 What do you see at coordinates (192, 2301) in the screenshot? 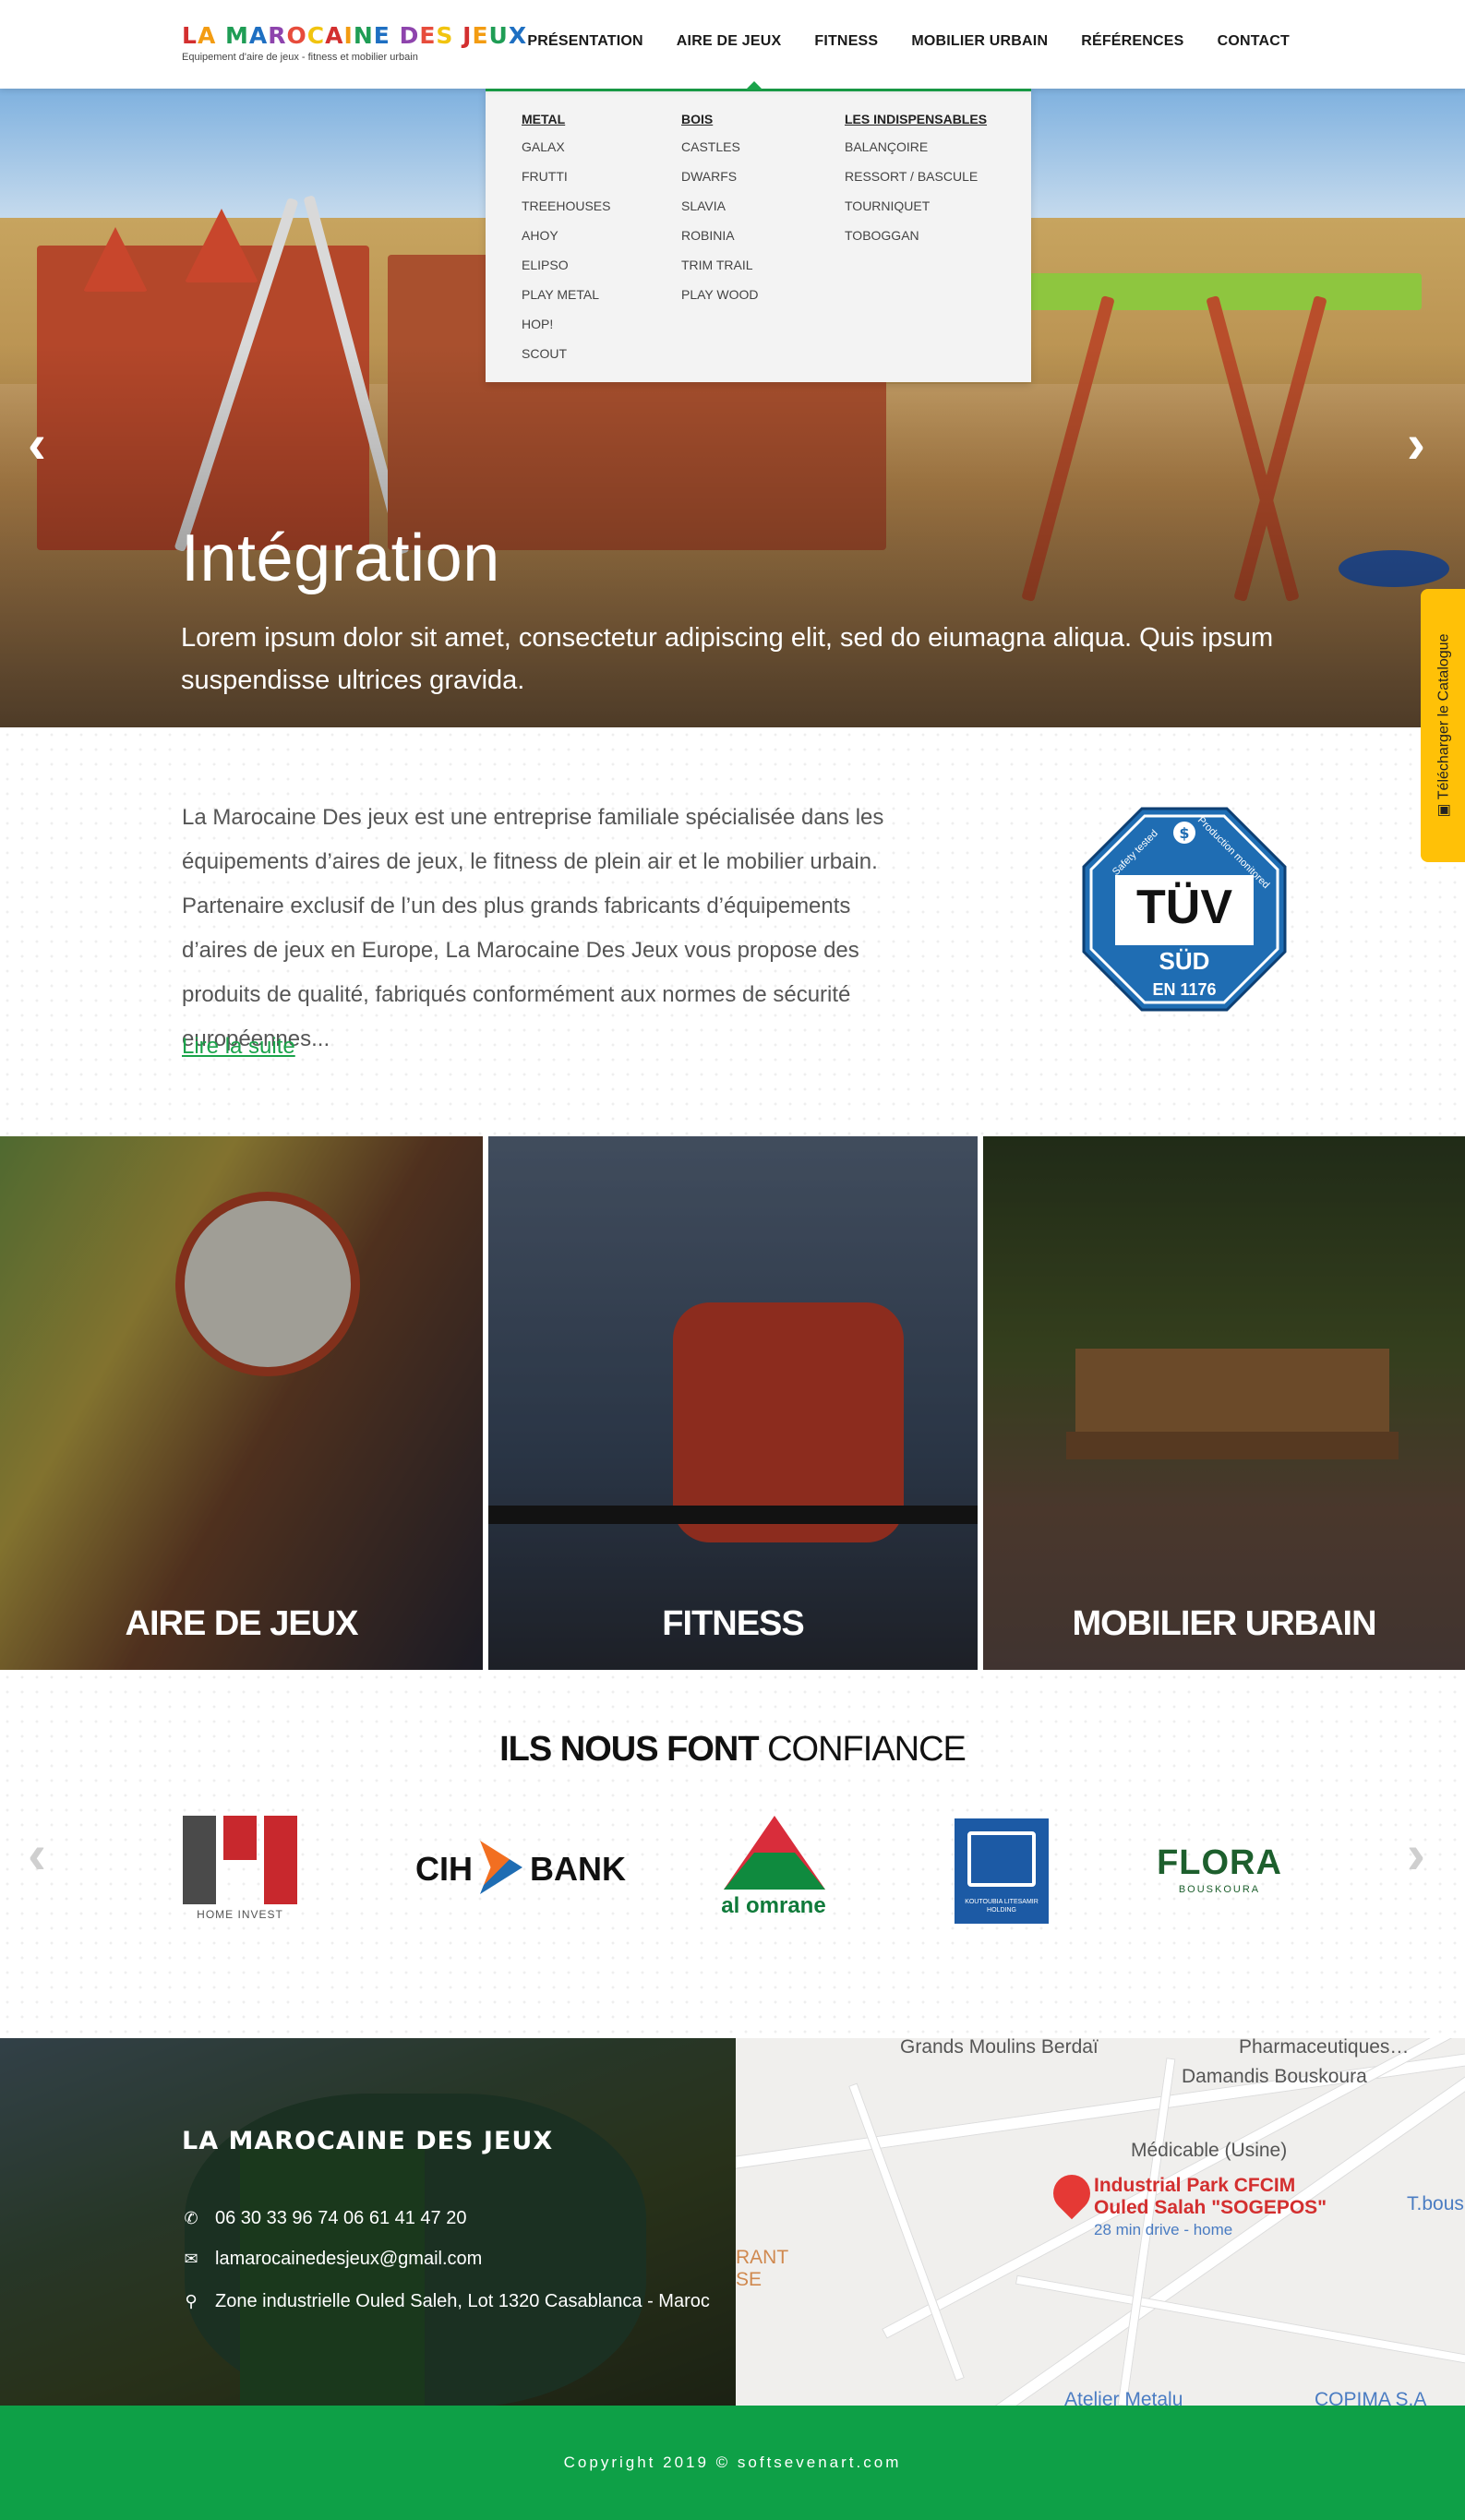
I see `map-marker-icon: ⚲` at bounding box center [192, 2301].